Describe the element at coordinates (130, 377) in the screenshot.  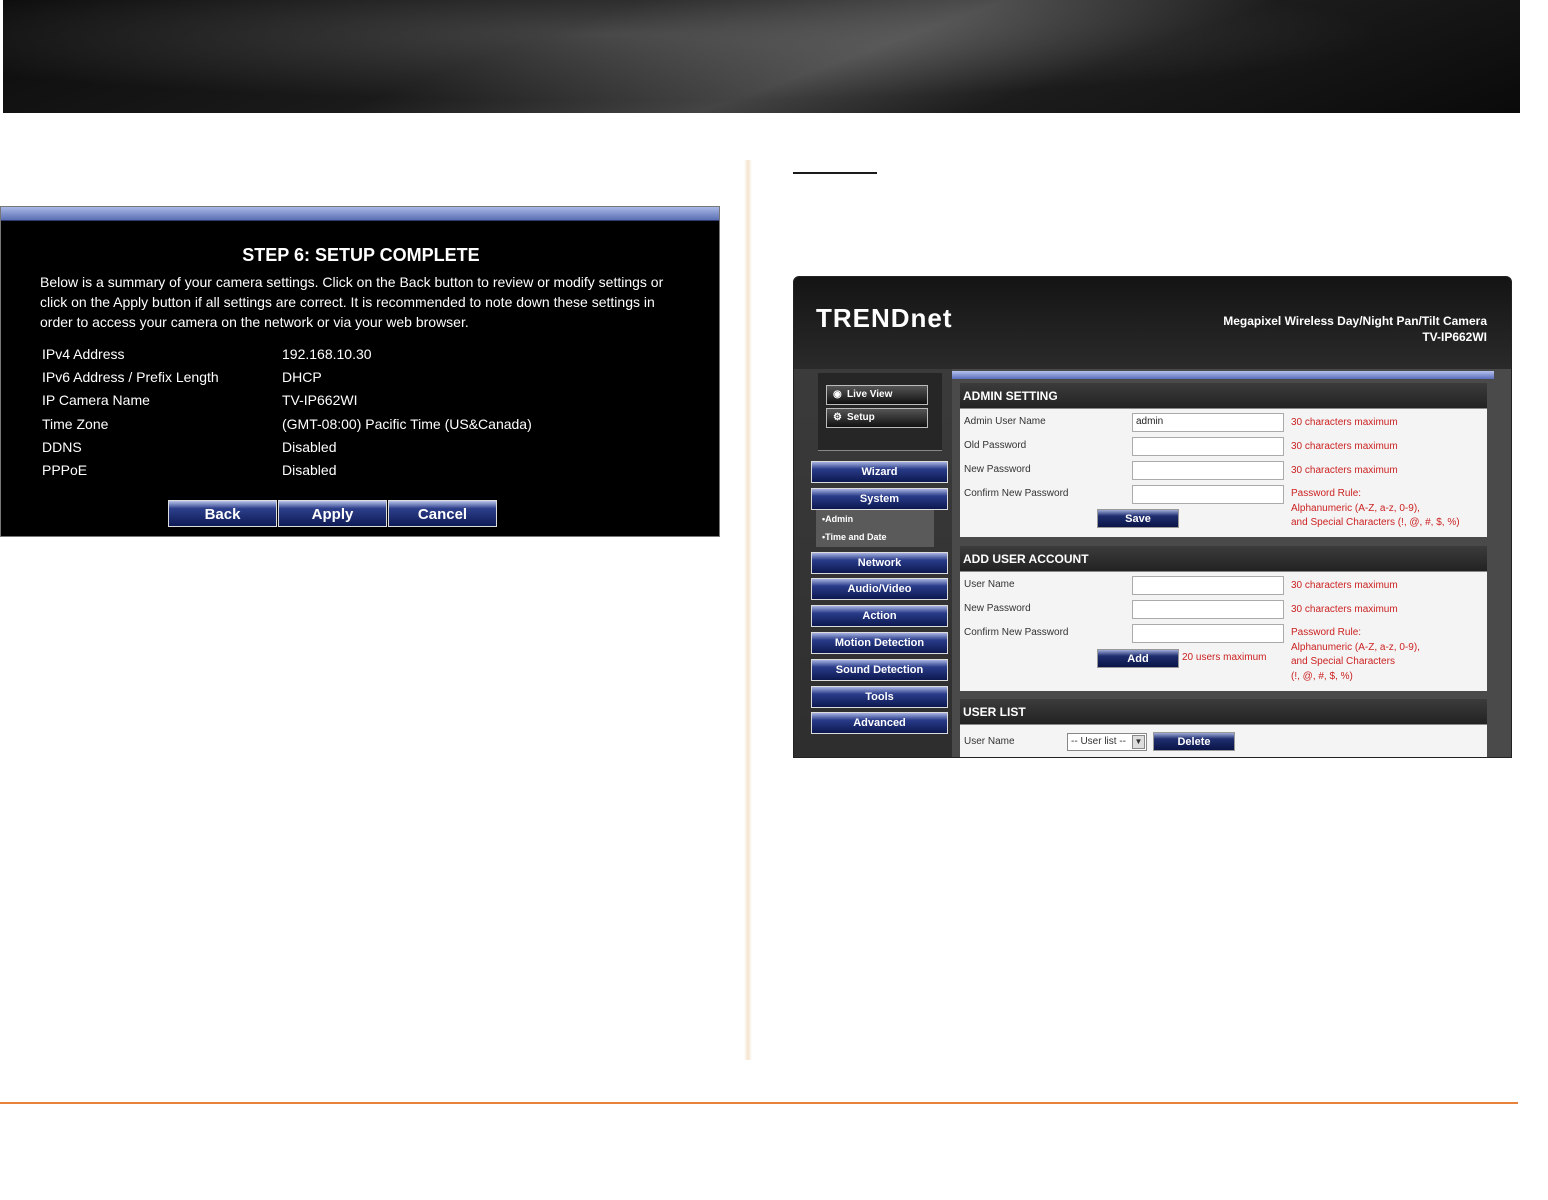
I see `summary-label: IPv6 Address / Prefix Length` at that location.